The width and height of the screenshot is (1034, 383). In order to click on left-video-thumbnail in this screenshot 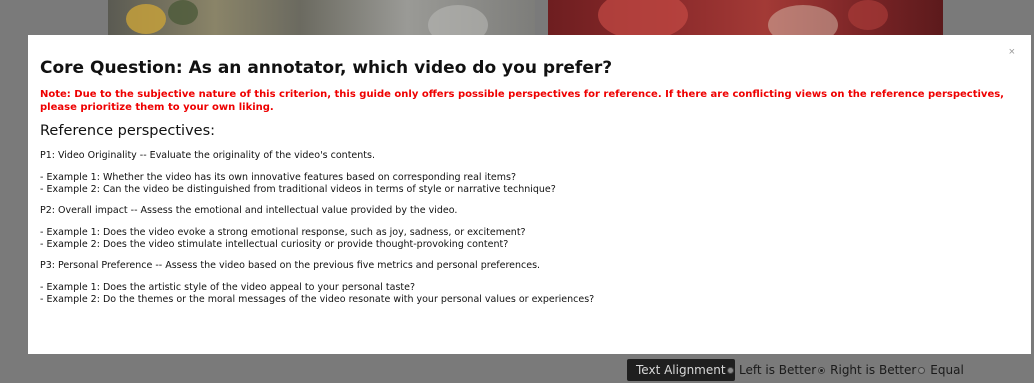, I will do `click(321, 20)`.